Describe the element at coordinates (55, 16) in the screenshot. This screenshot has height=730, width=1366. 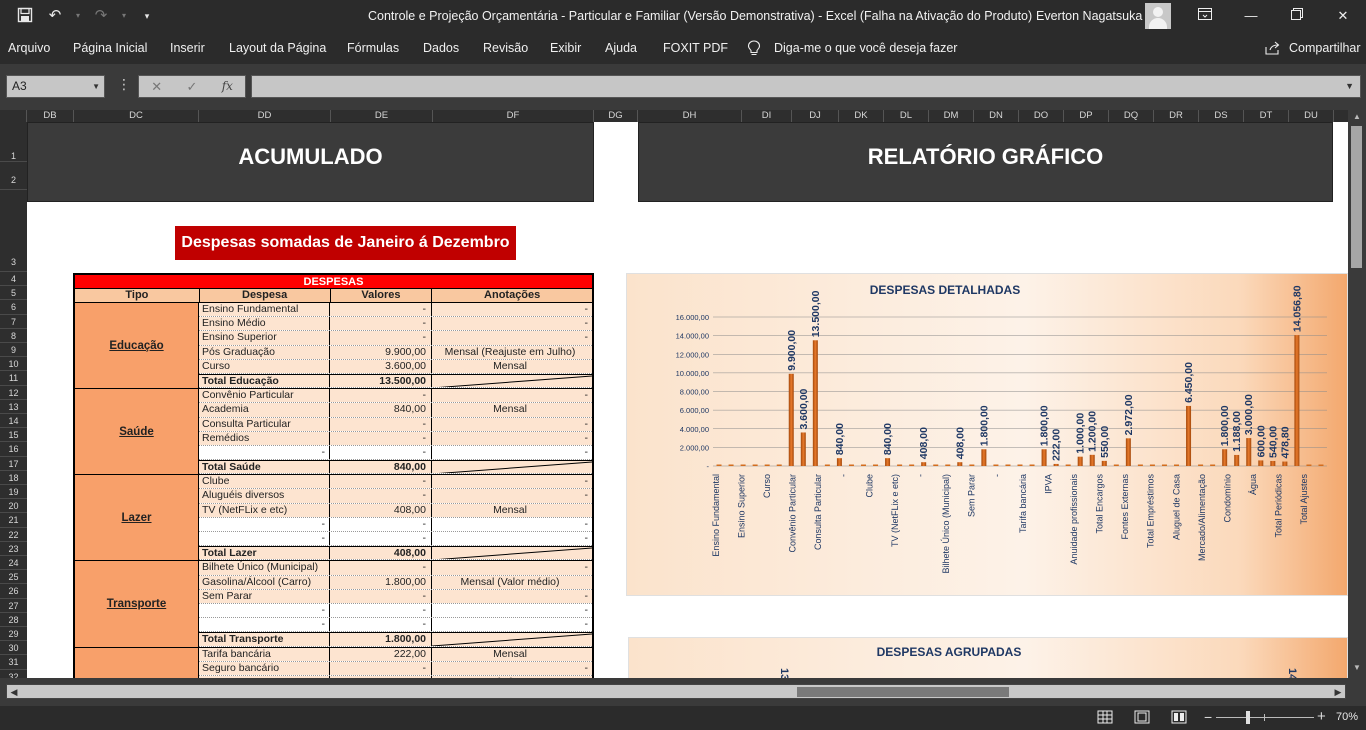
I see `undo-icon: ↶` at that location.